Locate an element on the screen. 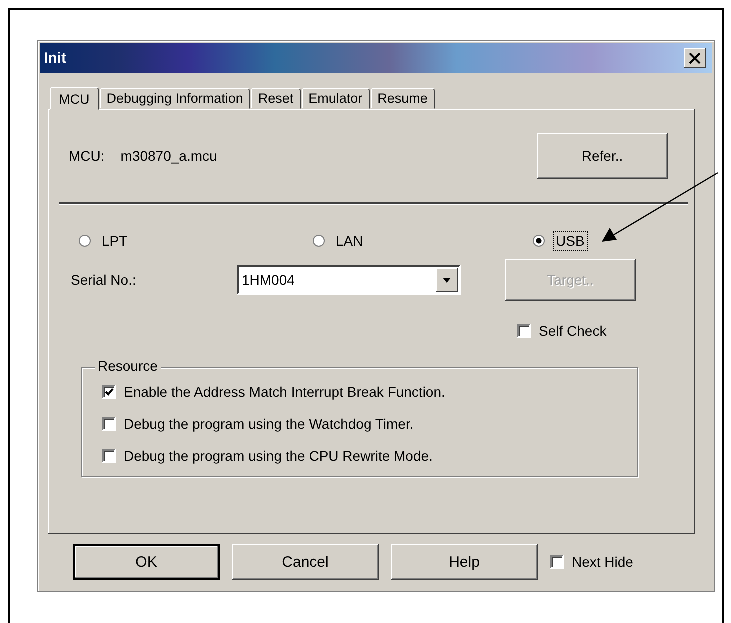  mcu-file-name: m30870_a.mcu is located at coordinates (169, 156).